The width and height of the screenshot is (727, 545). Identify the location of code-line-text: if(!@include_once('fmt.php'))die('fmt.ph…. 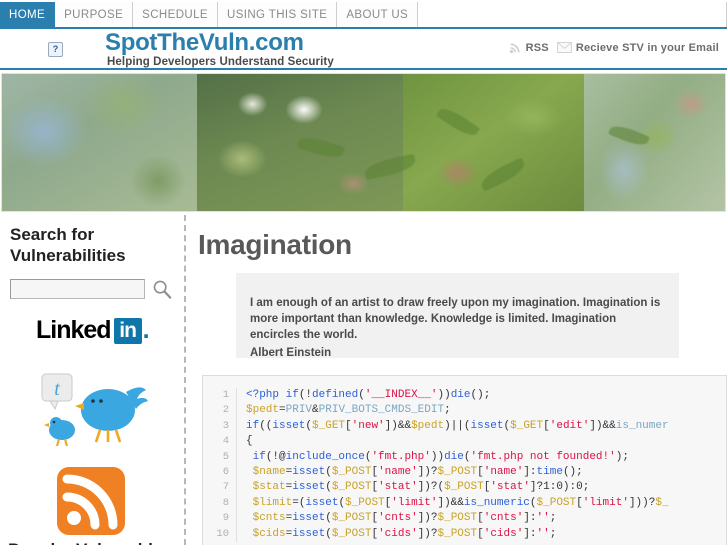
(440, 456).